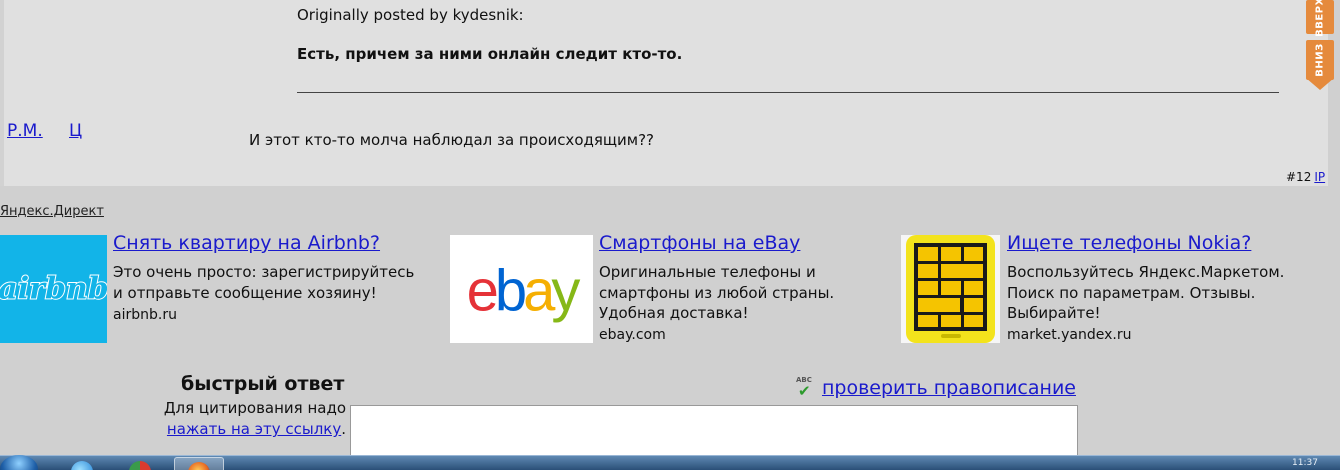 The image size is (1340, 470). I want to click on ebay-logo-letter-a: a, so click(539, 291).